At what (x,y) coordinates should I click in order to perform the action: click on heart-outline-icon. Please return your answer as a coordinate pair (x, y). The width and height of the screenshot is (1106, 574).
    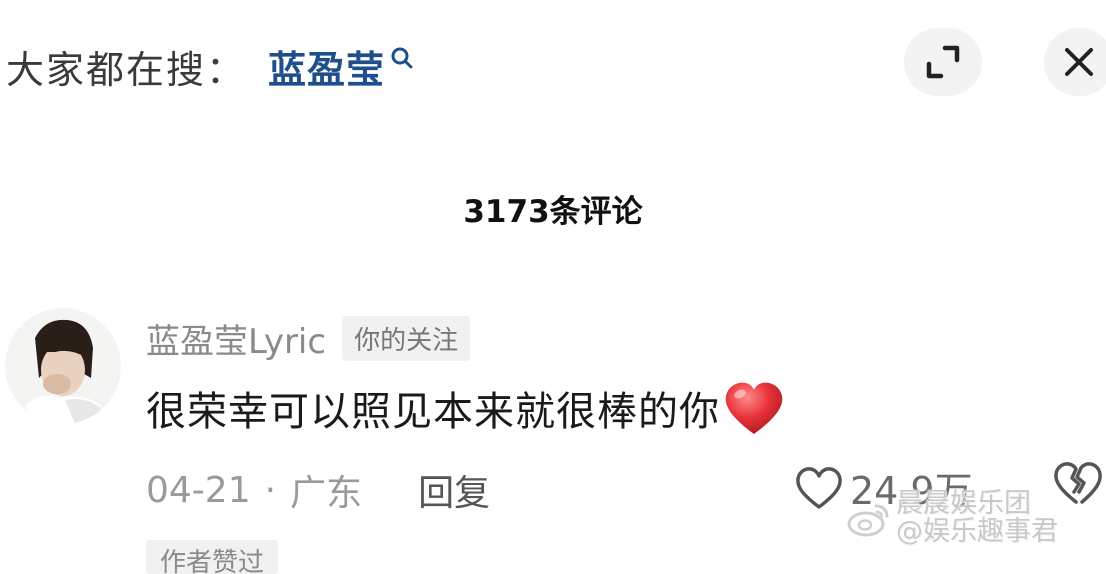
    Looking at the image, I should click on (819, 487).